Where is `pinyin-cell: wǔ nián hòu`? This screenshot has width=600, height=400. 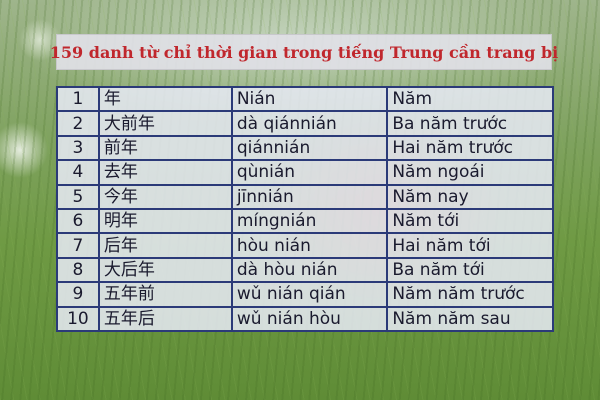 pinyin-cell: wǔ nián hòu is located at coordinates (309, 318).